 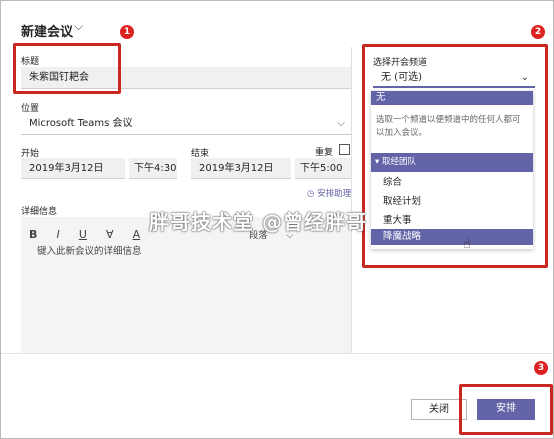 I want to click on location-select: Microsoft Teams 会议 ⌵, so click(x=186, y=124).